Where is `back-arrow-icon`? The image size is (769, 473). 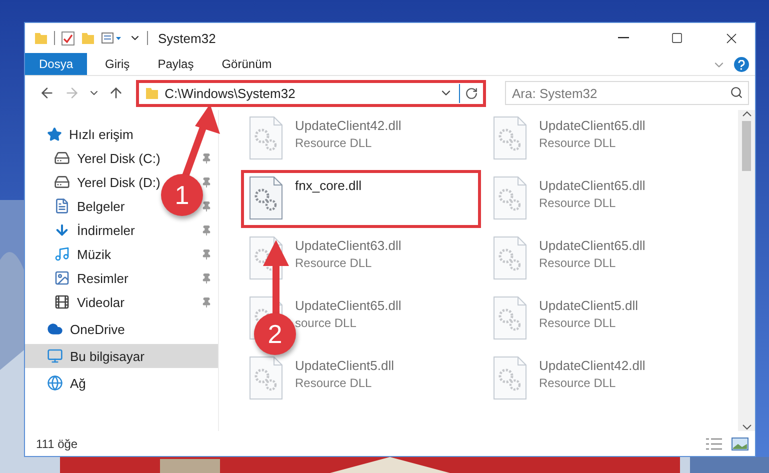
back-arrow-icon is located at coordinates (46, 93).